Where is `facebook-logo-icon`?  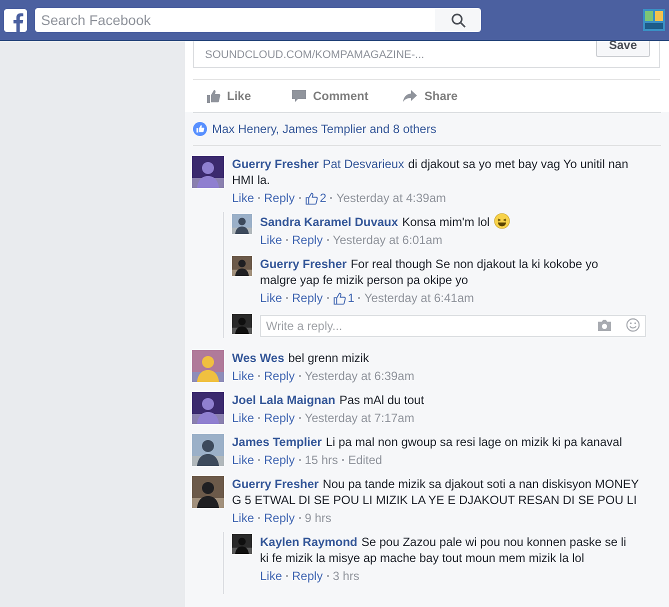 facebook-logo-icon is located at coordinates (15, 20).